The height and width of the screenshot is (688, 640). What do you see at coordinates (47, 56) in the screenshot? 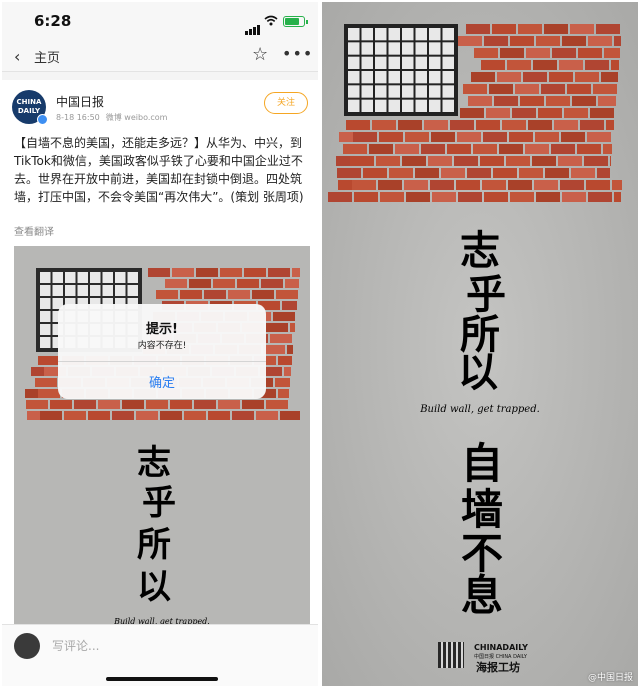
I see `back-label: 主页` at bounding box center [47, 56].